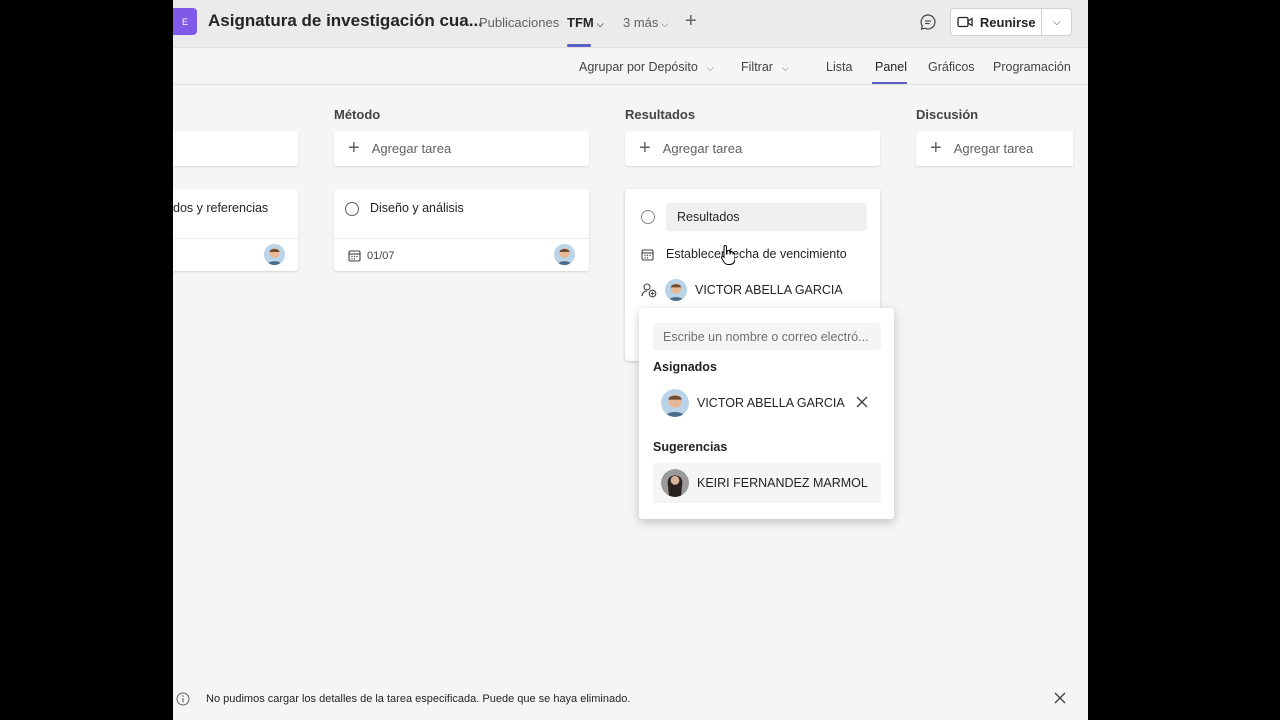 This screenshot has height=720, width=1280. What do you see at coordinates (928, 22) in the screenshot?
I see `chat-icon` at bounding box center [928, 22].